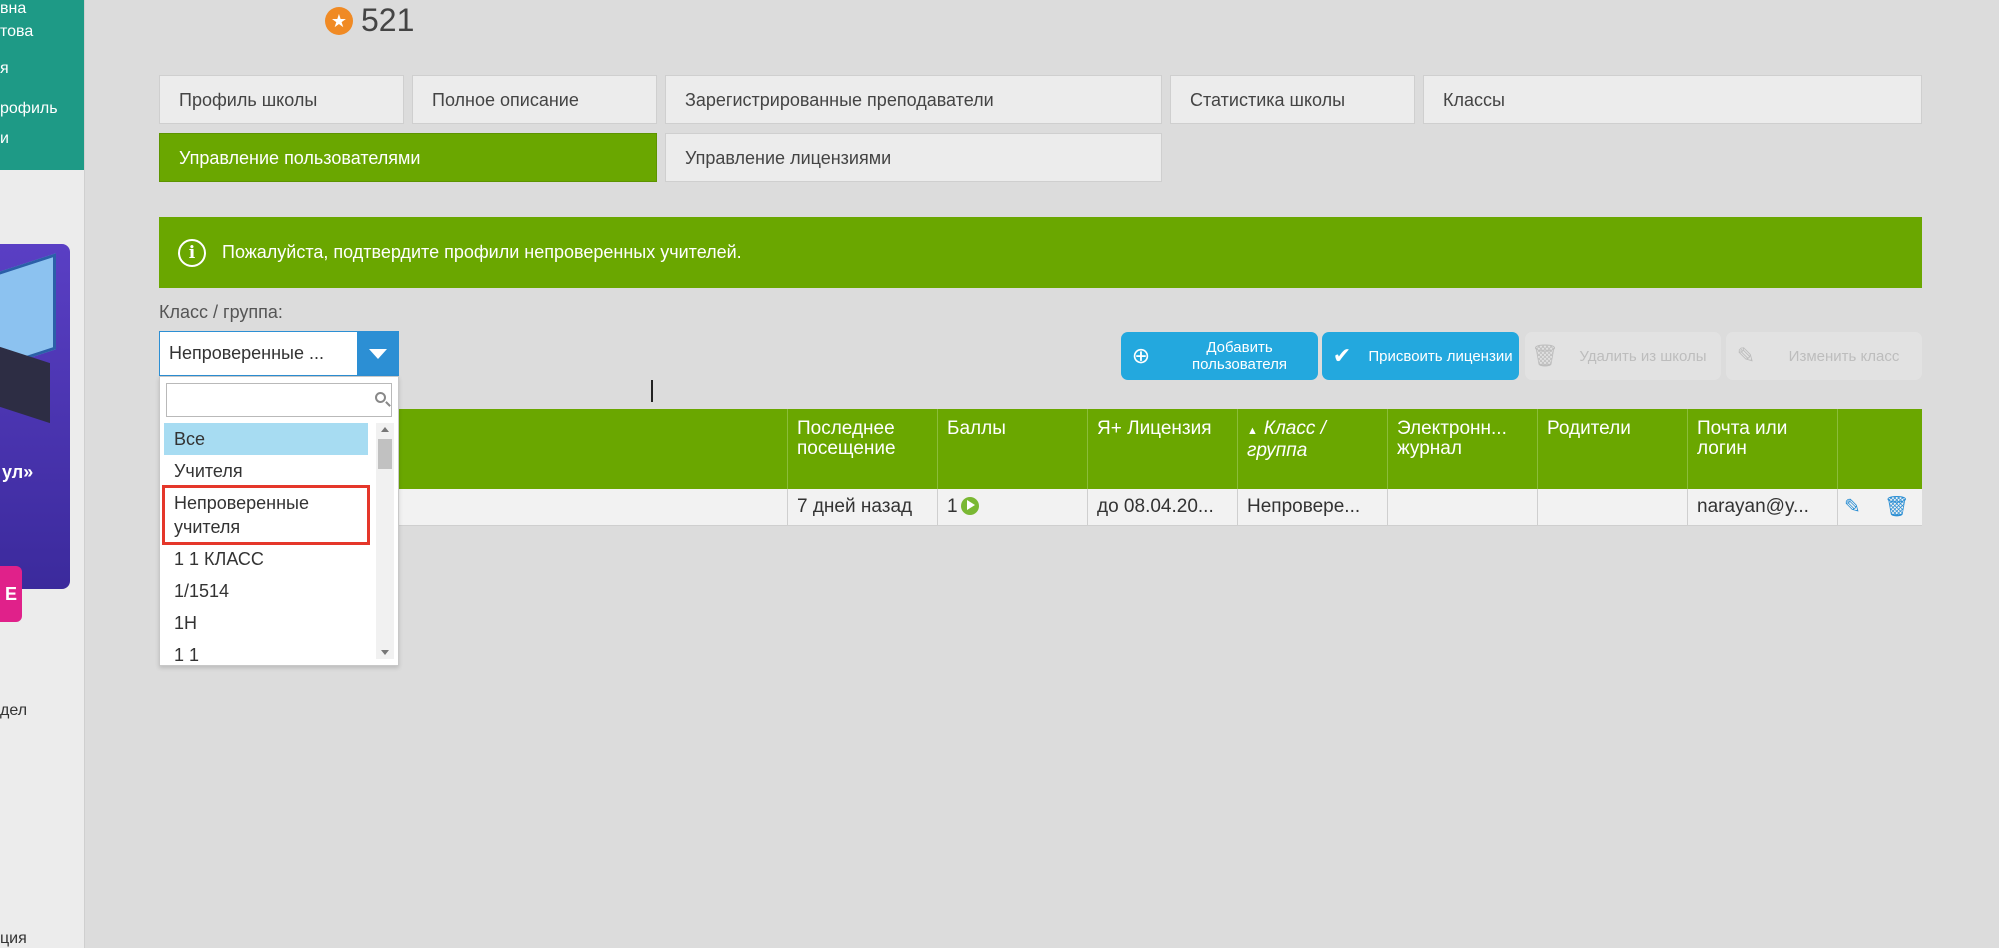  What do you see at coordinates (339, 20) in the screenshot?
I see `star-icon: ★` at bounding box center [339, 20].